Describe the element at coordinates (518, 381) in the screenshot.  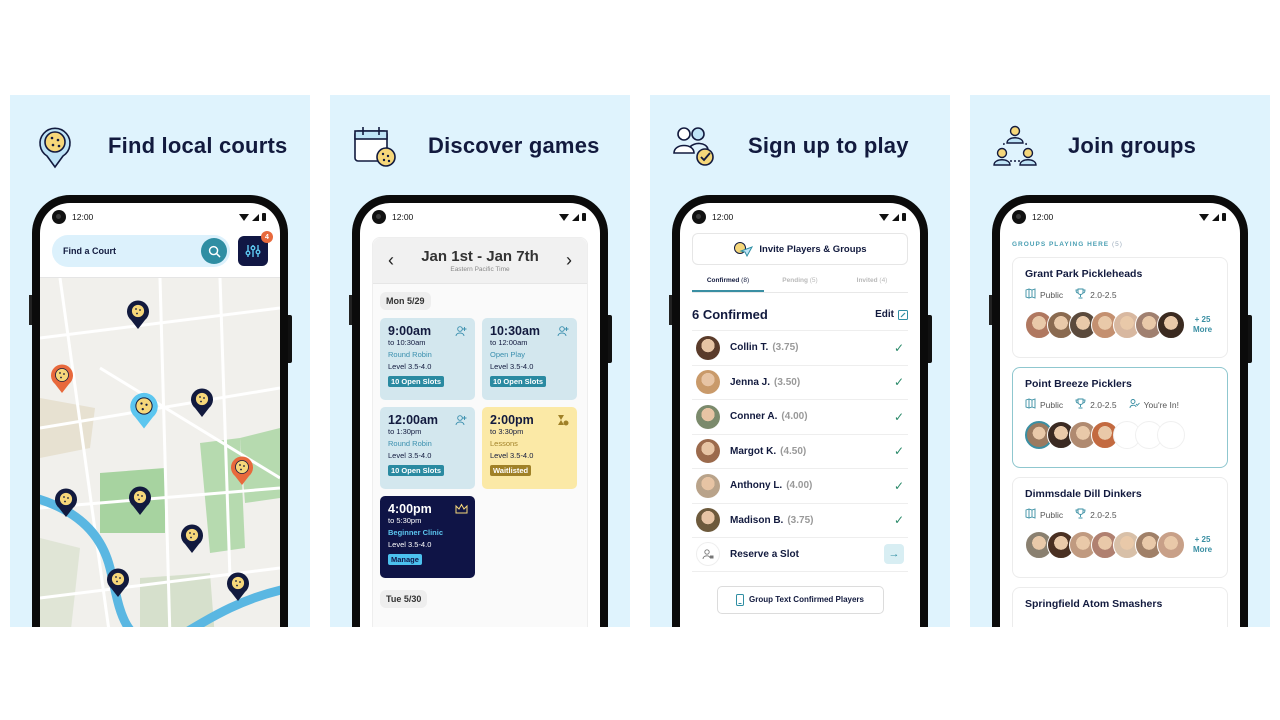
I see `game-status-tag: 10 Open Slots` at that location.